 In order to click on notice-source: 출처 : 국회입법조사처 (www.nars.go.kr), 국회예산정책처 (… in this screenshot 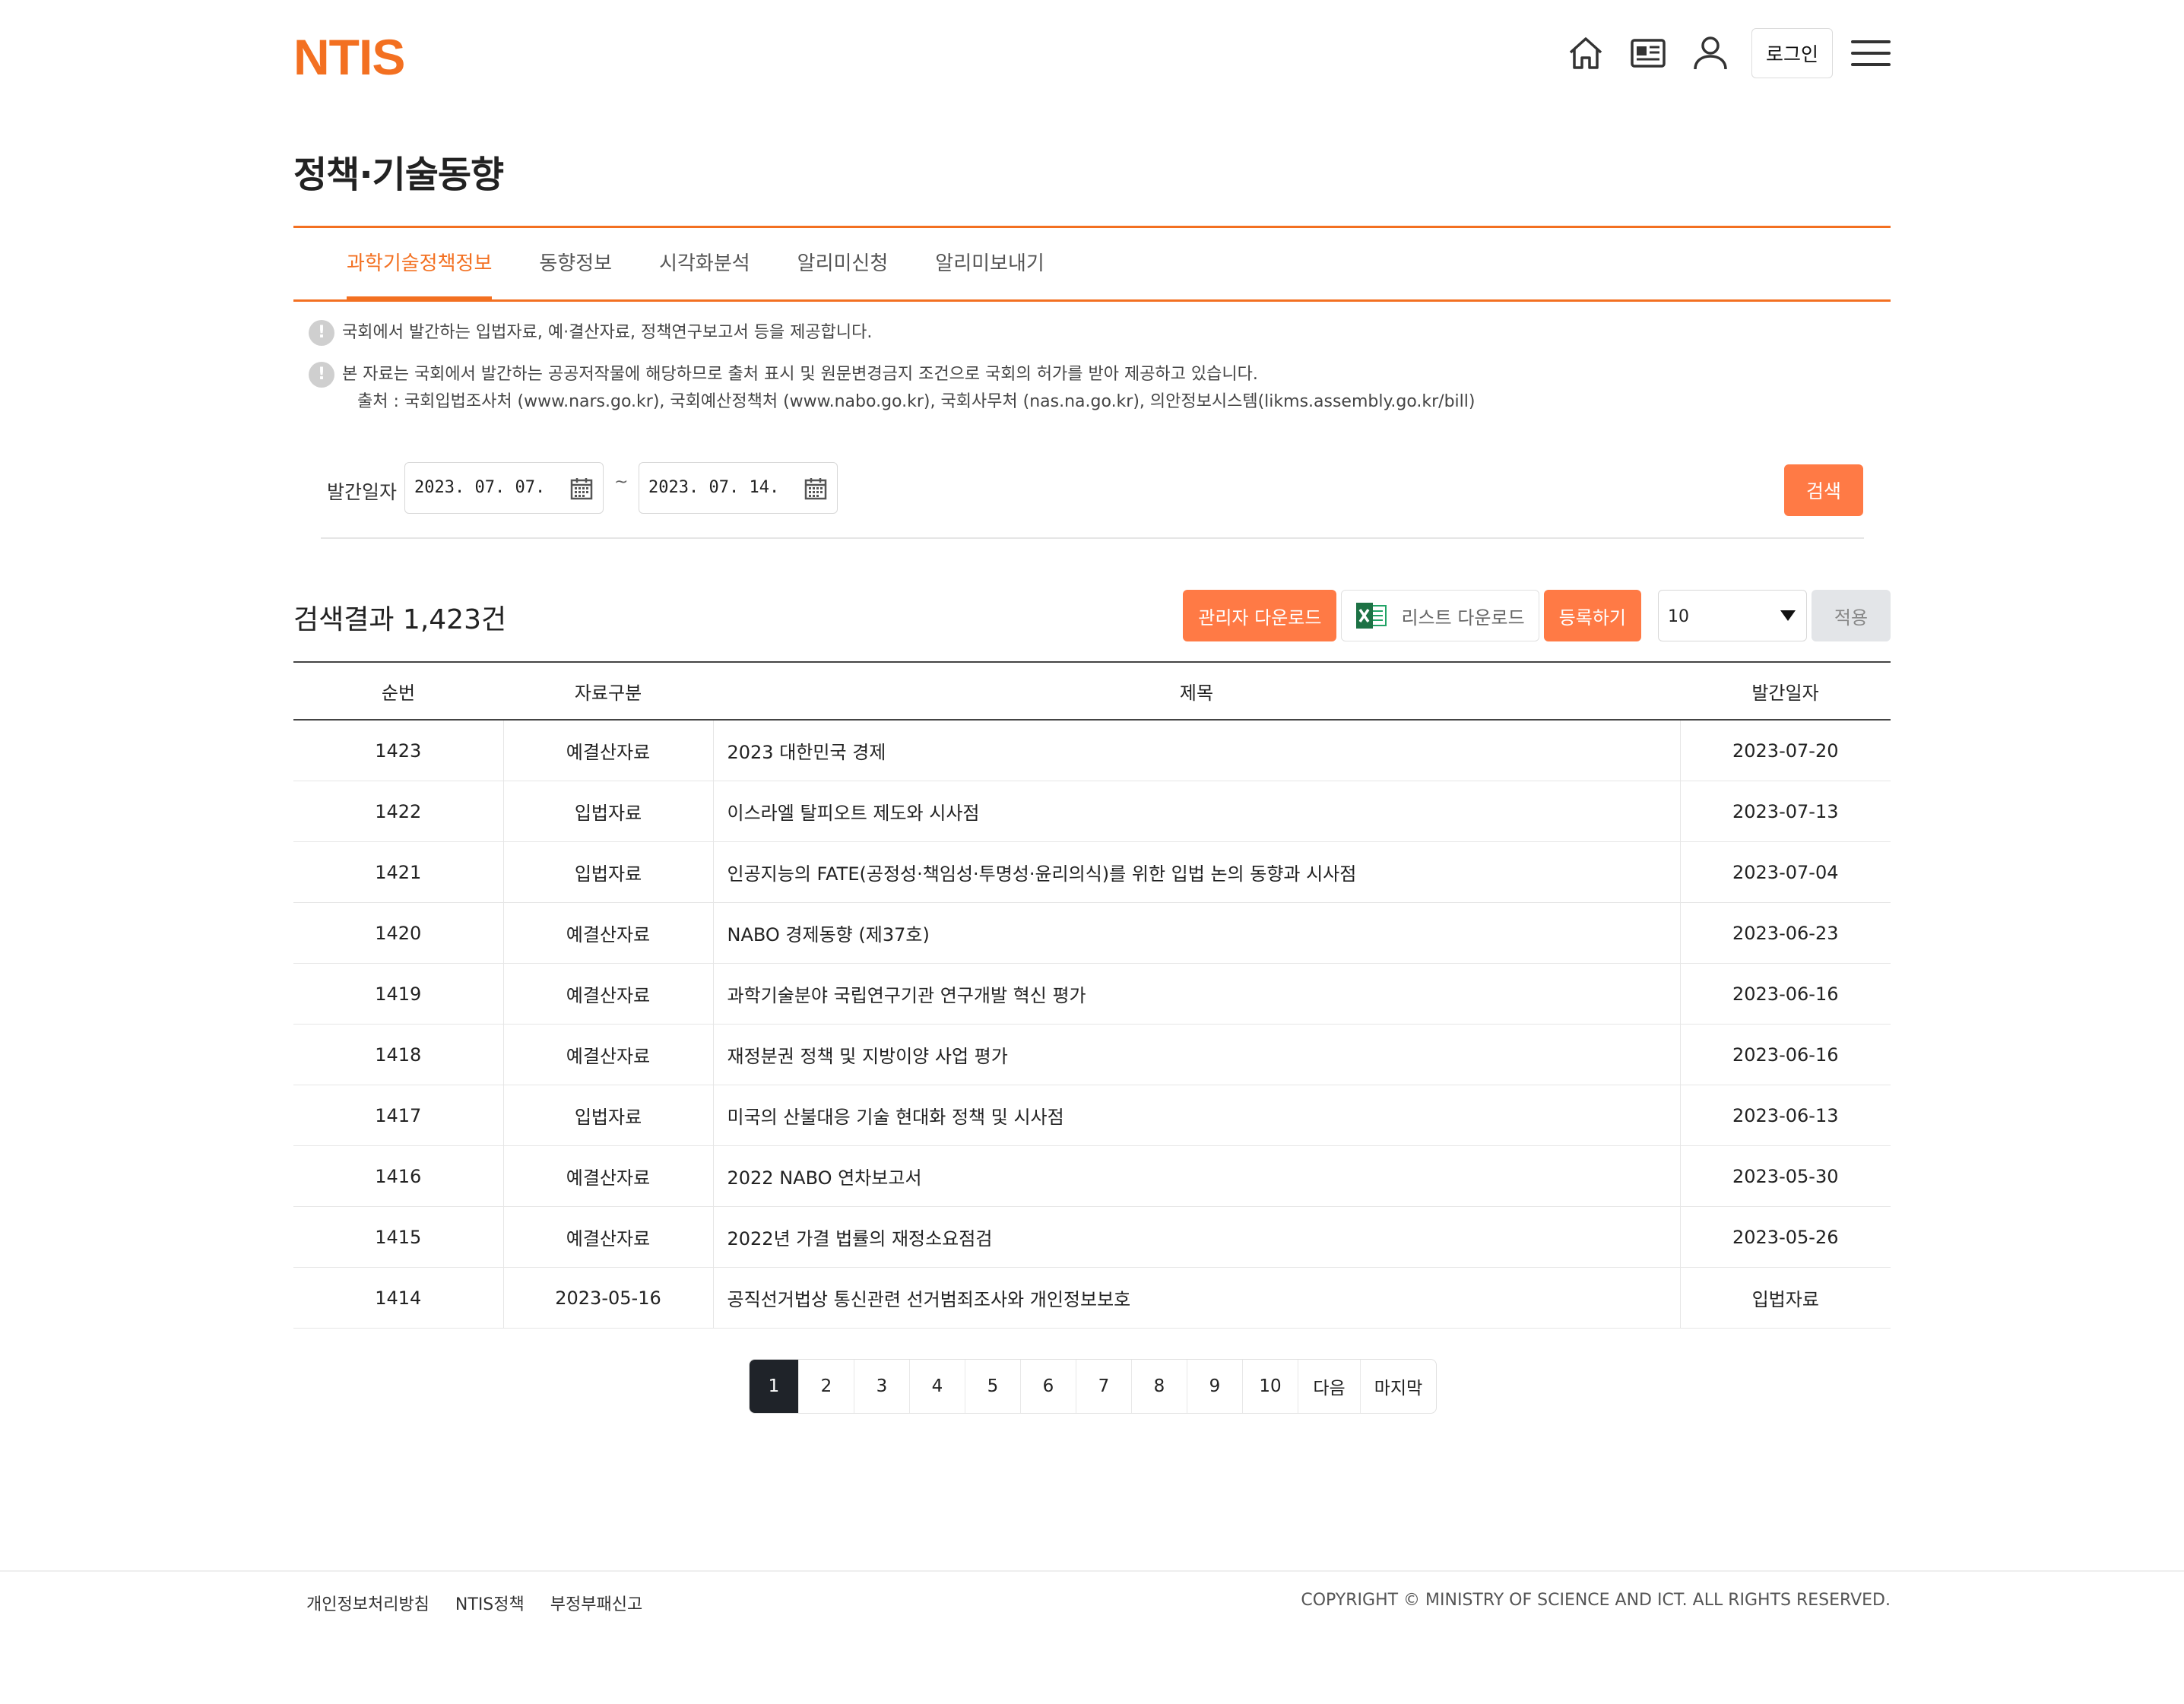, I will do `click(916, 401)`.